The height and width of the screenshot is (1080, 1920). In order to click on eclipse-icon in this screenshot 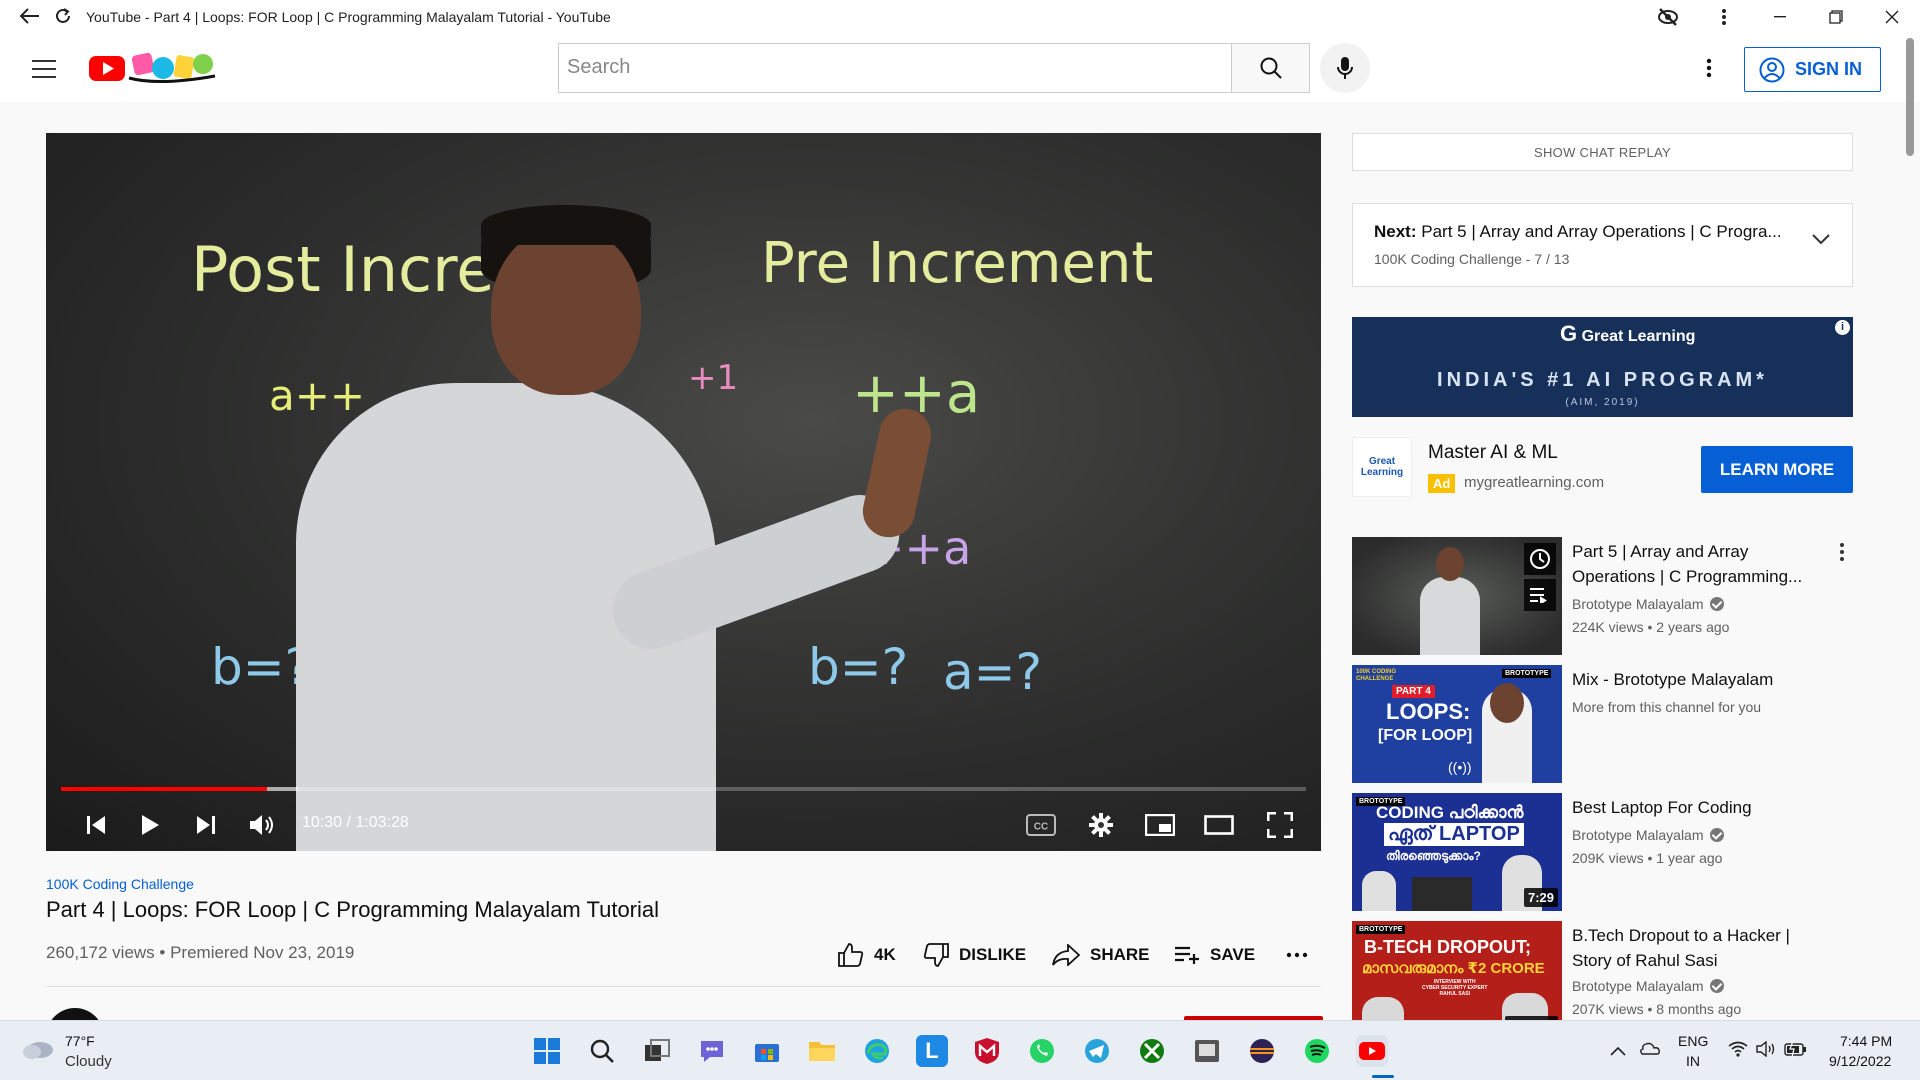, I will do `click(1262, 1051)`.